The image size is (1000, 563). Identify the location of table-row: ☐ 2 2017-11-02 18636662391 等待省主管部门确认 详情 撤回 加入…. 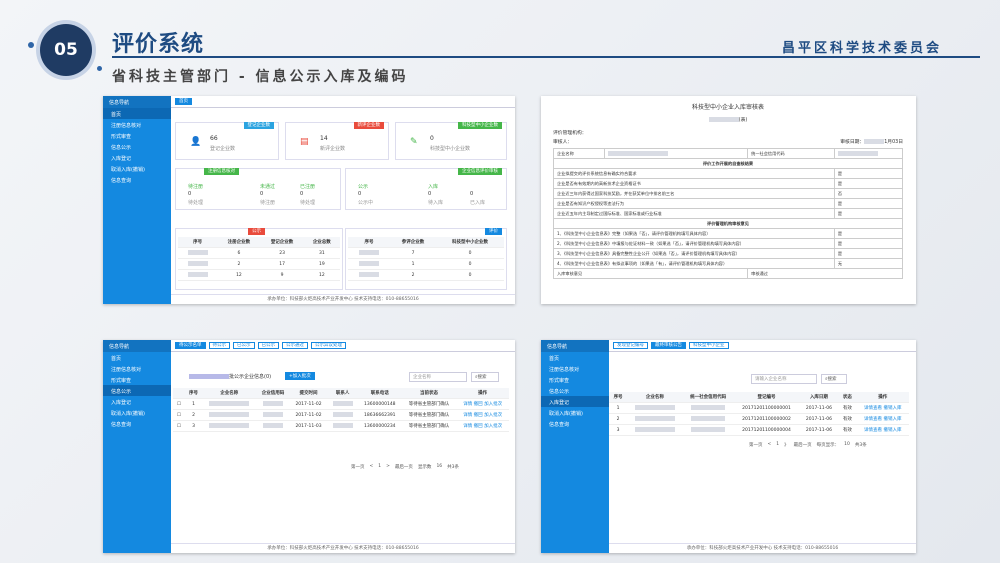
(341, 415).